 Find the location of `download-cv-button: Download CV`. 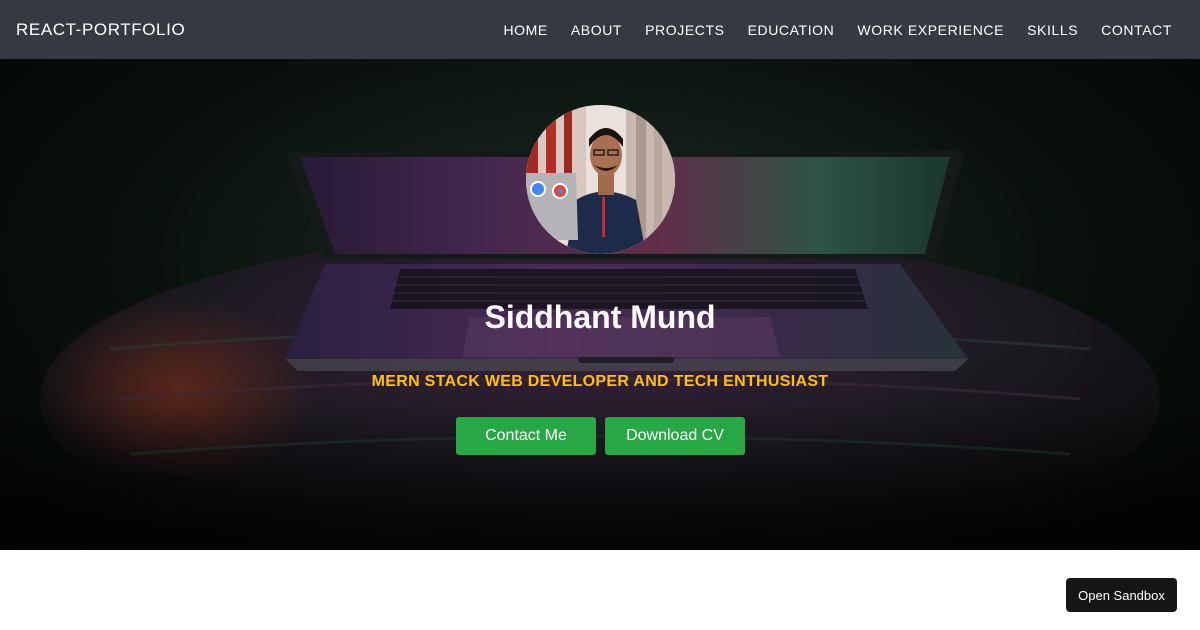

download-cv-button: Download CV is located at coordinates (675, 436).